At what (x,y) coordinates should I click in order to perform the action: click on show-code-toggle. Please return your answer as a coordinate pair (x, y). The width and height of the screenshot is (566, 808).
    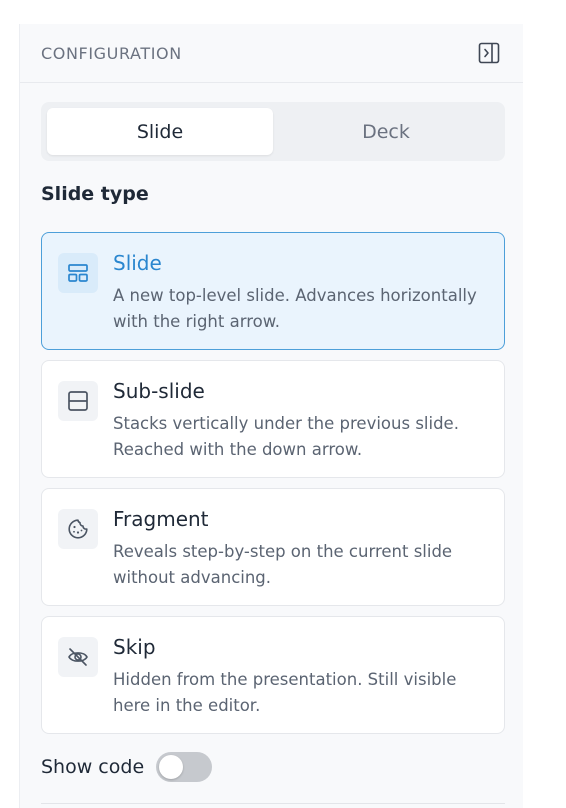
    Looking at the image, I should click on (184, 767).